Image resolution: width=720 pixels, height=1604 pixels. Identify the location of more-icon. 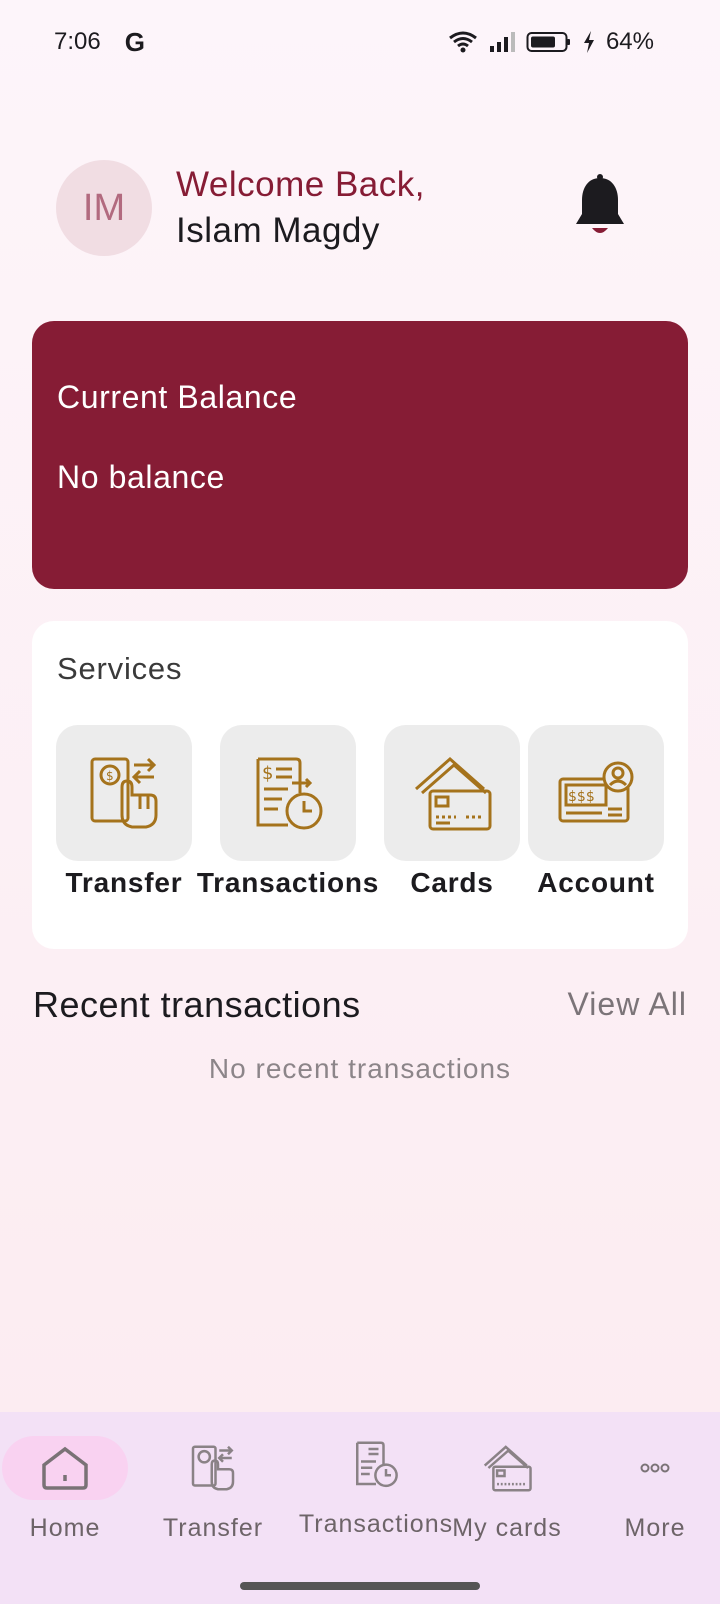
(655, 1468).